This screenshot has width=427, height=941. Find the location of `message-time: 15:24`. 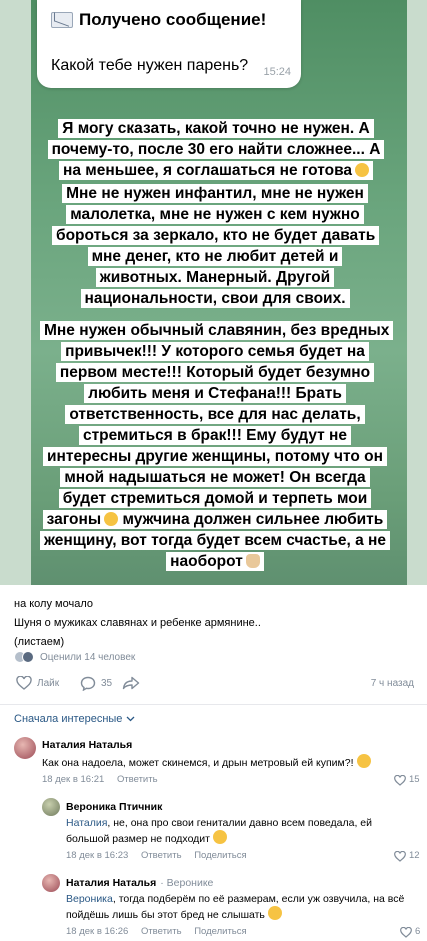

message-time: 15:24 is located at coordinates (277, 72).